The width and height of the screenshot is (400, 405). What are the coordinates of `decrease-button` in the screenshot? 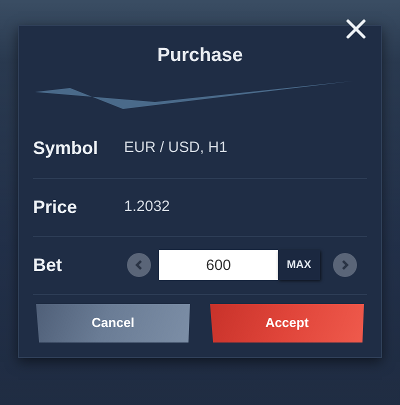 It's located at (139, 265).